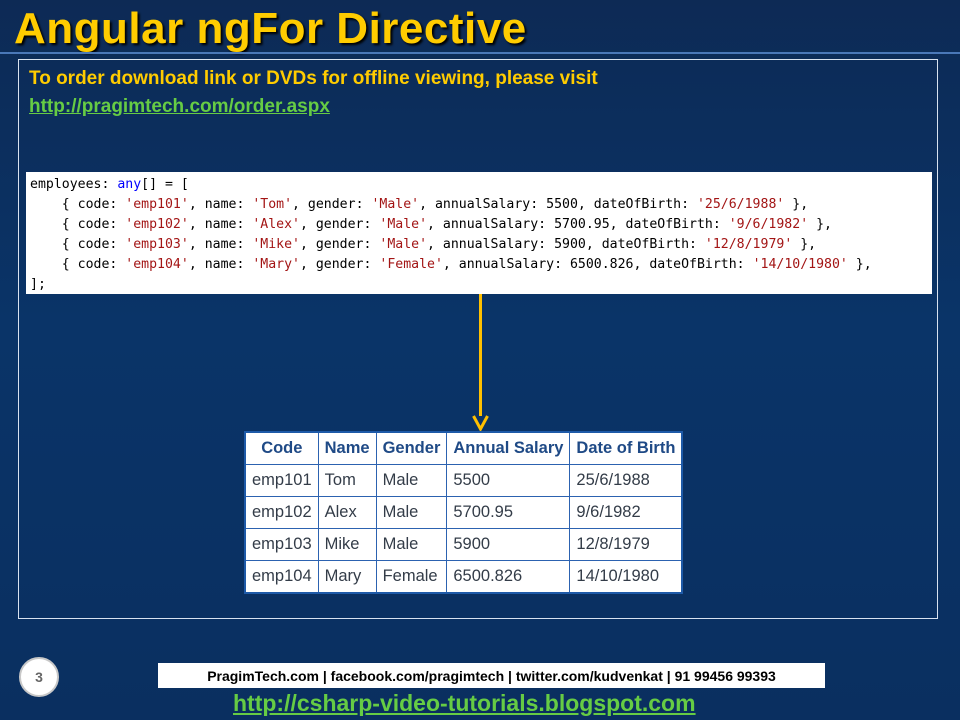 This screenshot has height=720, width=960. Describe the element at coordinates (626, 480) in the screenshot. I see `cell-date-of-birth: 25/6/1988` at that location.